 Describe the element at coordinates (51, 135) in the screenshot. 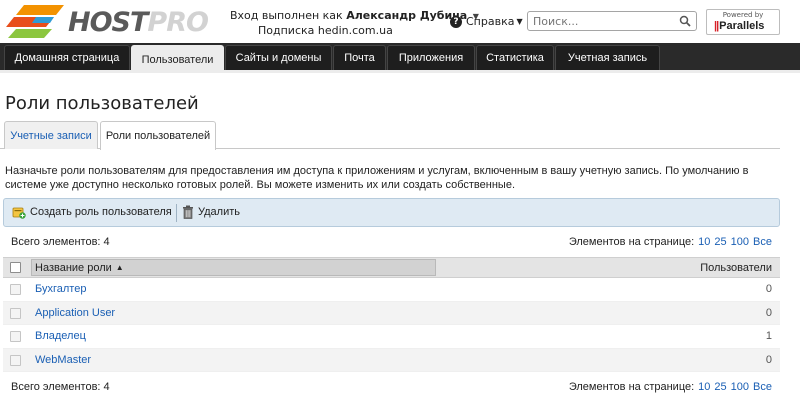

I see `subtab-accounts: Учетные записи` at that location.